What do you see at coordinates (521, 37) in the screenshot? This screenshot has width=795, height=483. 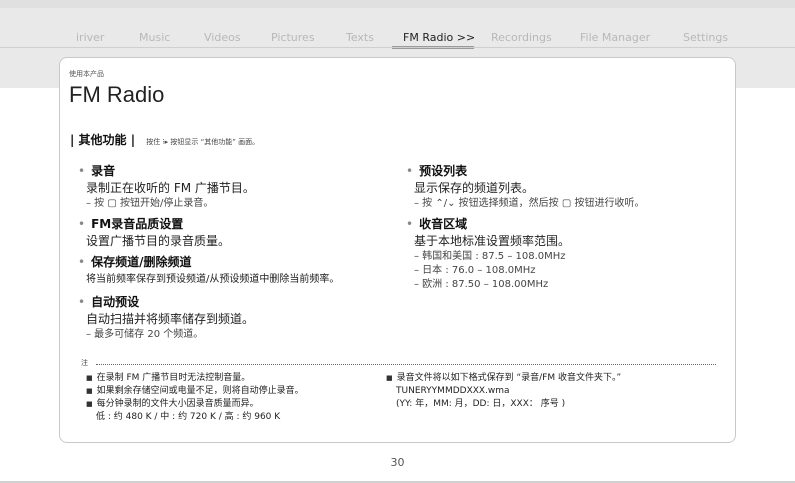 I see `nav-item-recordings: Recordings` at bounding box center [521, 37].